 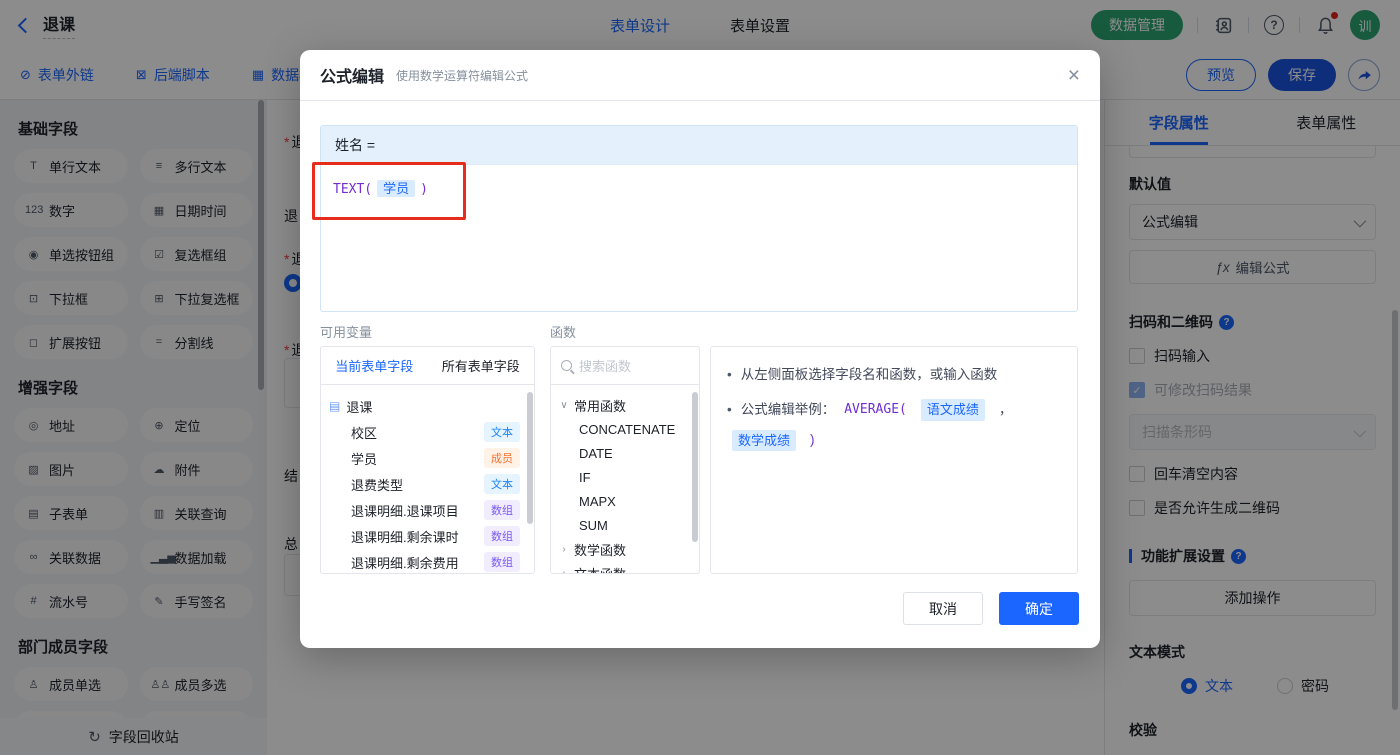 What do you see at coordinates (428, 484) in the screenshot?
I see `variable-field-row: 退费类型 文本` at bounding box center [428, 484].